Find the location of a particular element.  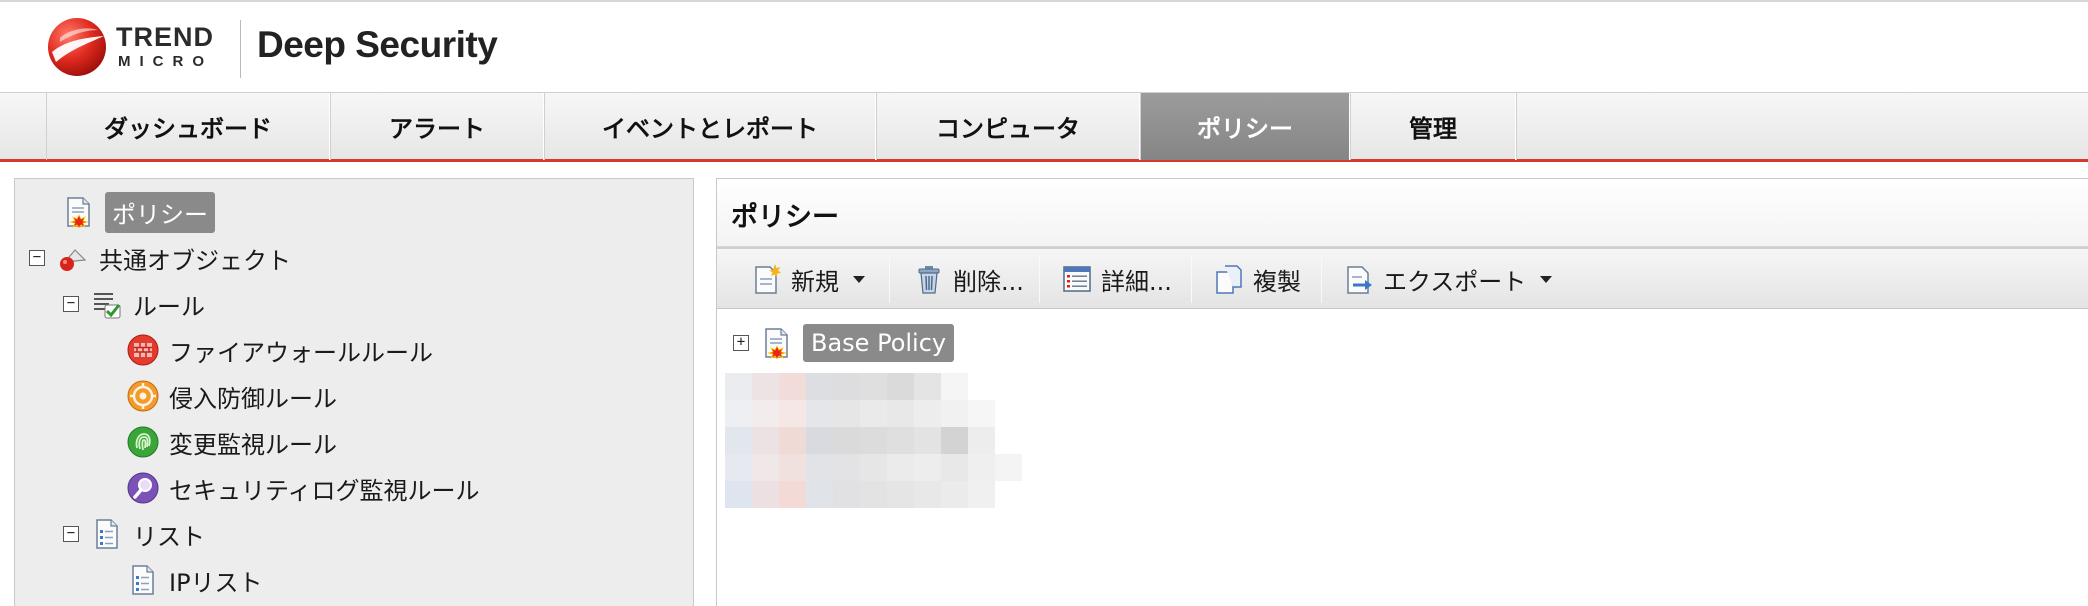

expand-toggle-icon: + is located at coordinates (741, 343).